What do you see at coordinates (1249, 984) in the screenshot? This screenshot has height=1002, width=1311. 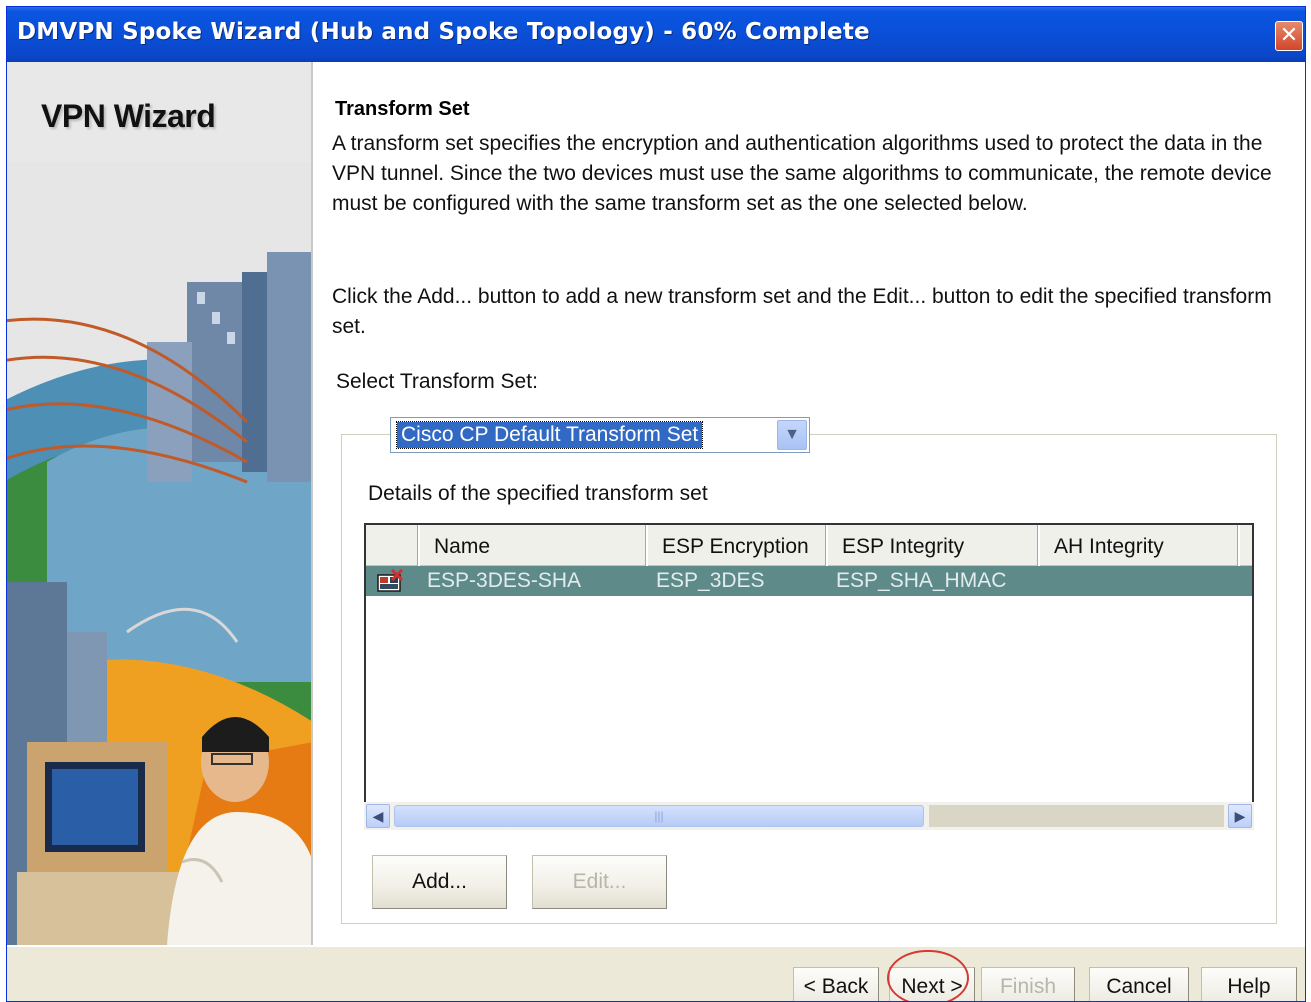 I see `help-button: Help` at bounding box center [1249, 984].